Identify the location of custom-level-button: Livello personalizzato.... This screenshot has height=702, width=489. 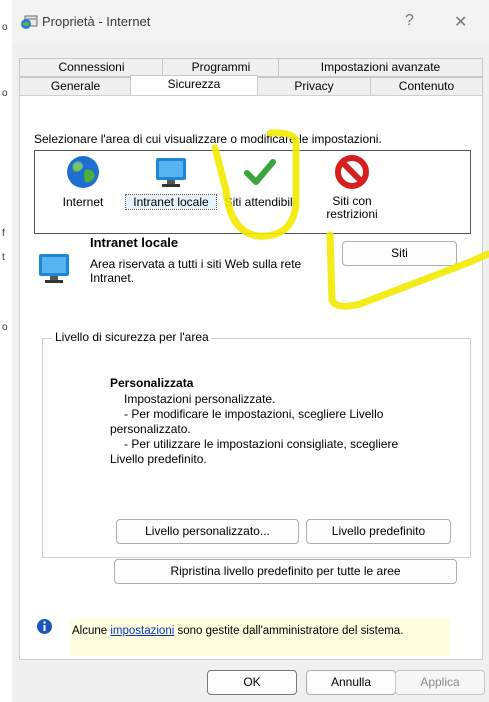
(207, 531).